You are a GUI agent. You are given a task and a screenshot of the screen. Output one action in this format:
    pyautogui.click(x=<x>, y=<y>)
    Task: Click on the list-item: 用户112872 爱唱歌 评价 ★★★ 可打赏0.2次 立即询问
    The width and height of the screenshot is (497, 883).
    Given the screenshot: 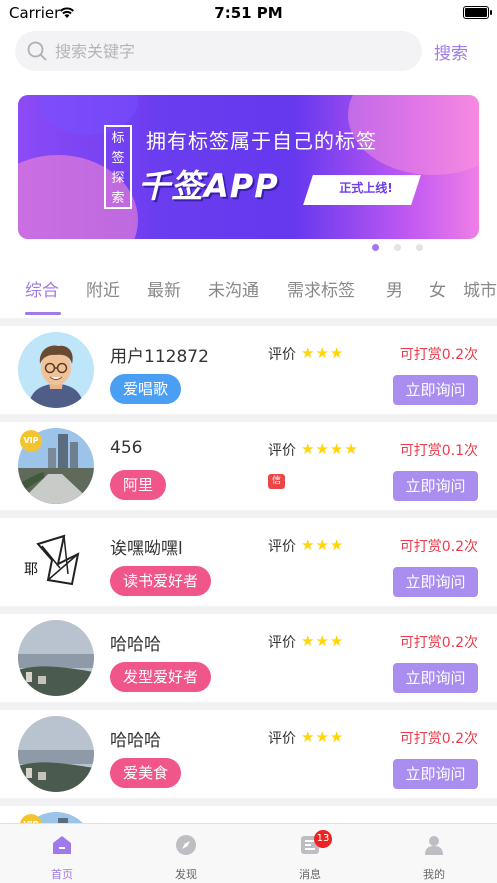 What is the action you would take?
    pyautogui.click(x=248, y=370)
    